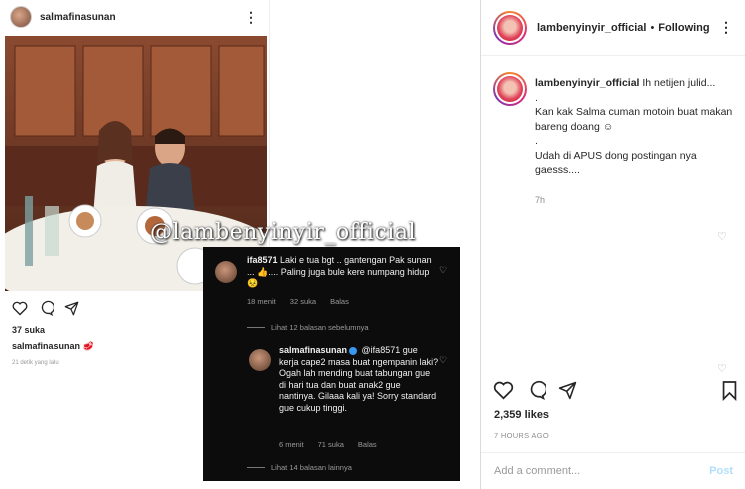  I want to click on view-more-label: Lihat 14 balasan lainnya, so click(311, 467).